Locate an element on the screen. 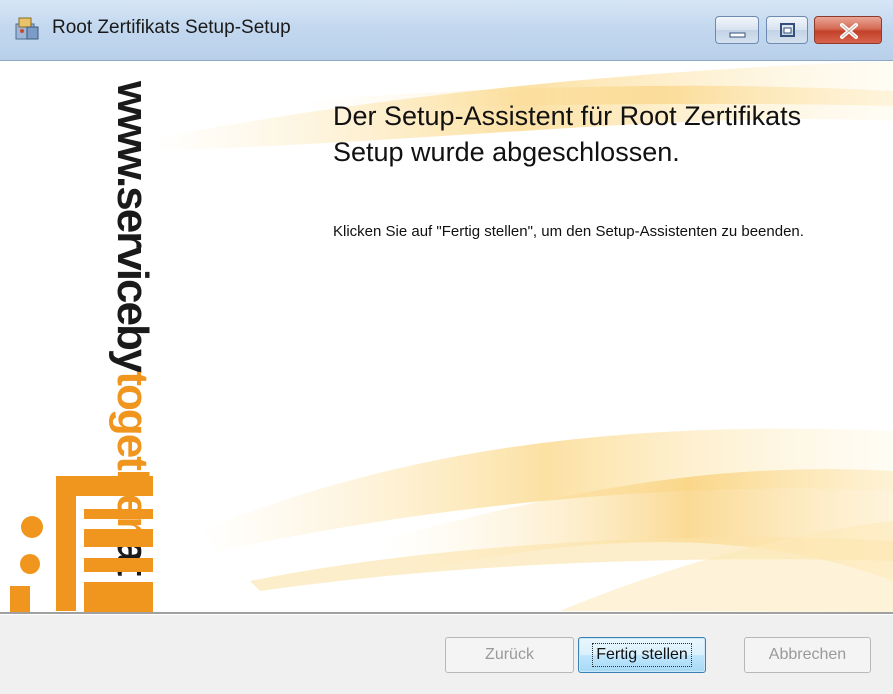 The image size is (893, 694). svg-text: www.servicebytogether.at is located at coordinates (132, 328).